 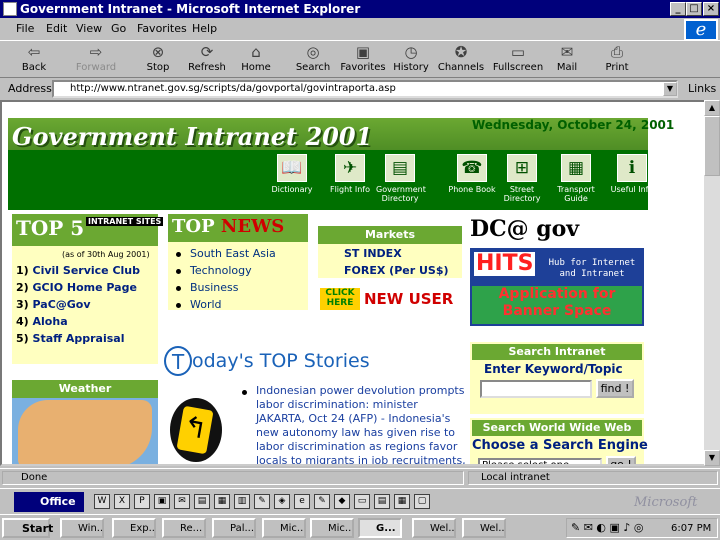 I want to click on menu-view: View, so click(x=89, y=28).